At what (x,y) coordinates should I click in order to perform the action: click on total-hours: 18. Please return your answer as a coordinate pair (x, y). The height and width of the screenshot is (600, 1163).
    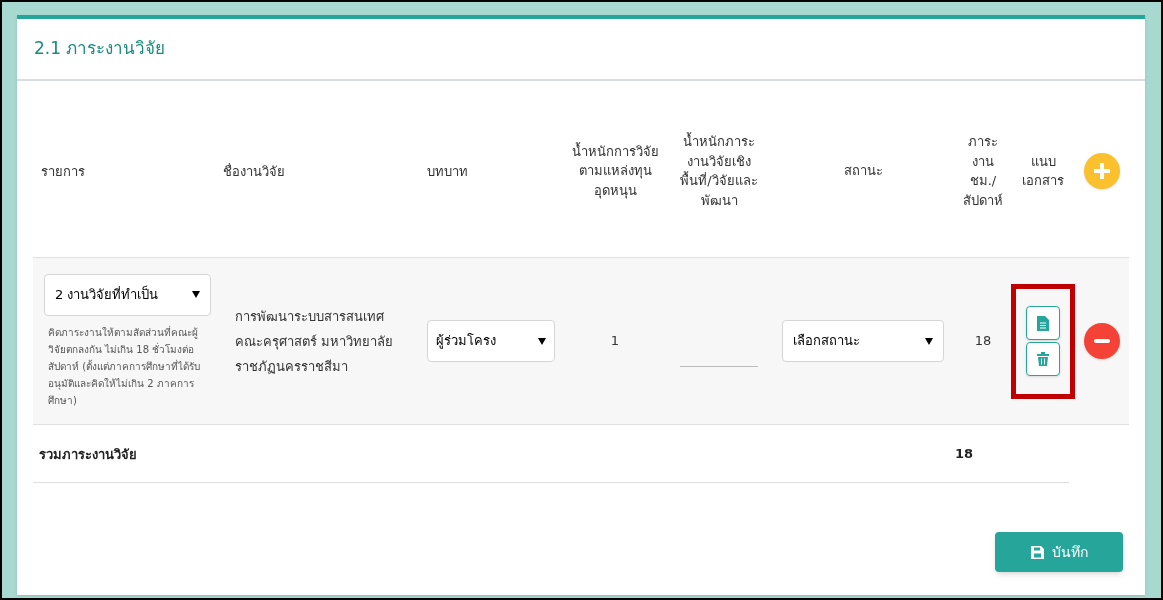
    Looking at the image, I should click on (964, 453).